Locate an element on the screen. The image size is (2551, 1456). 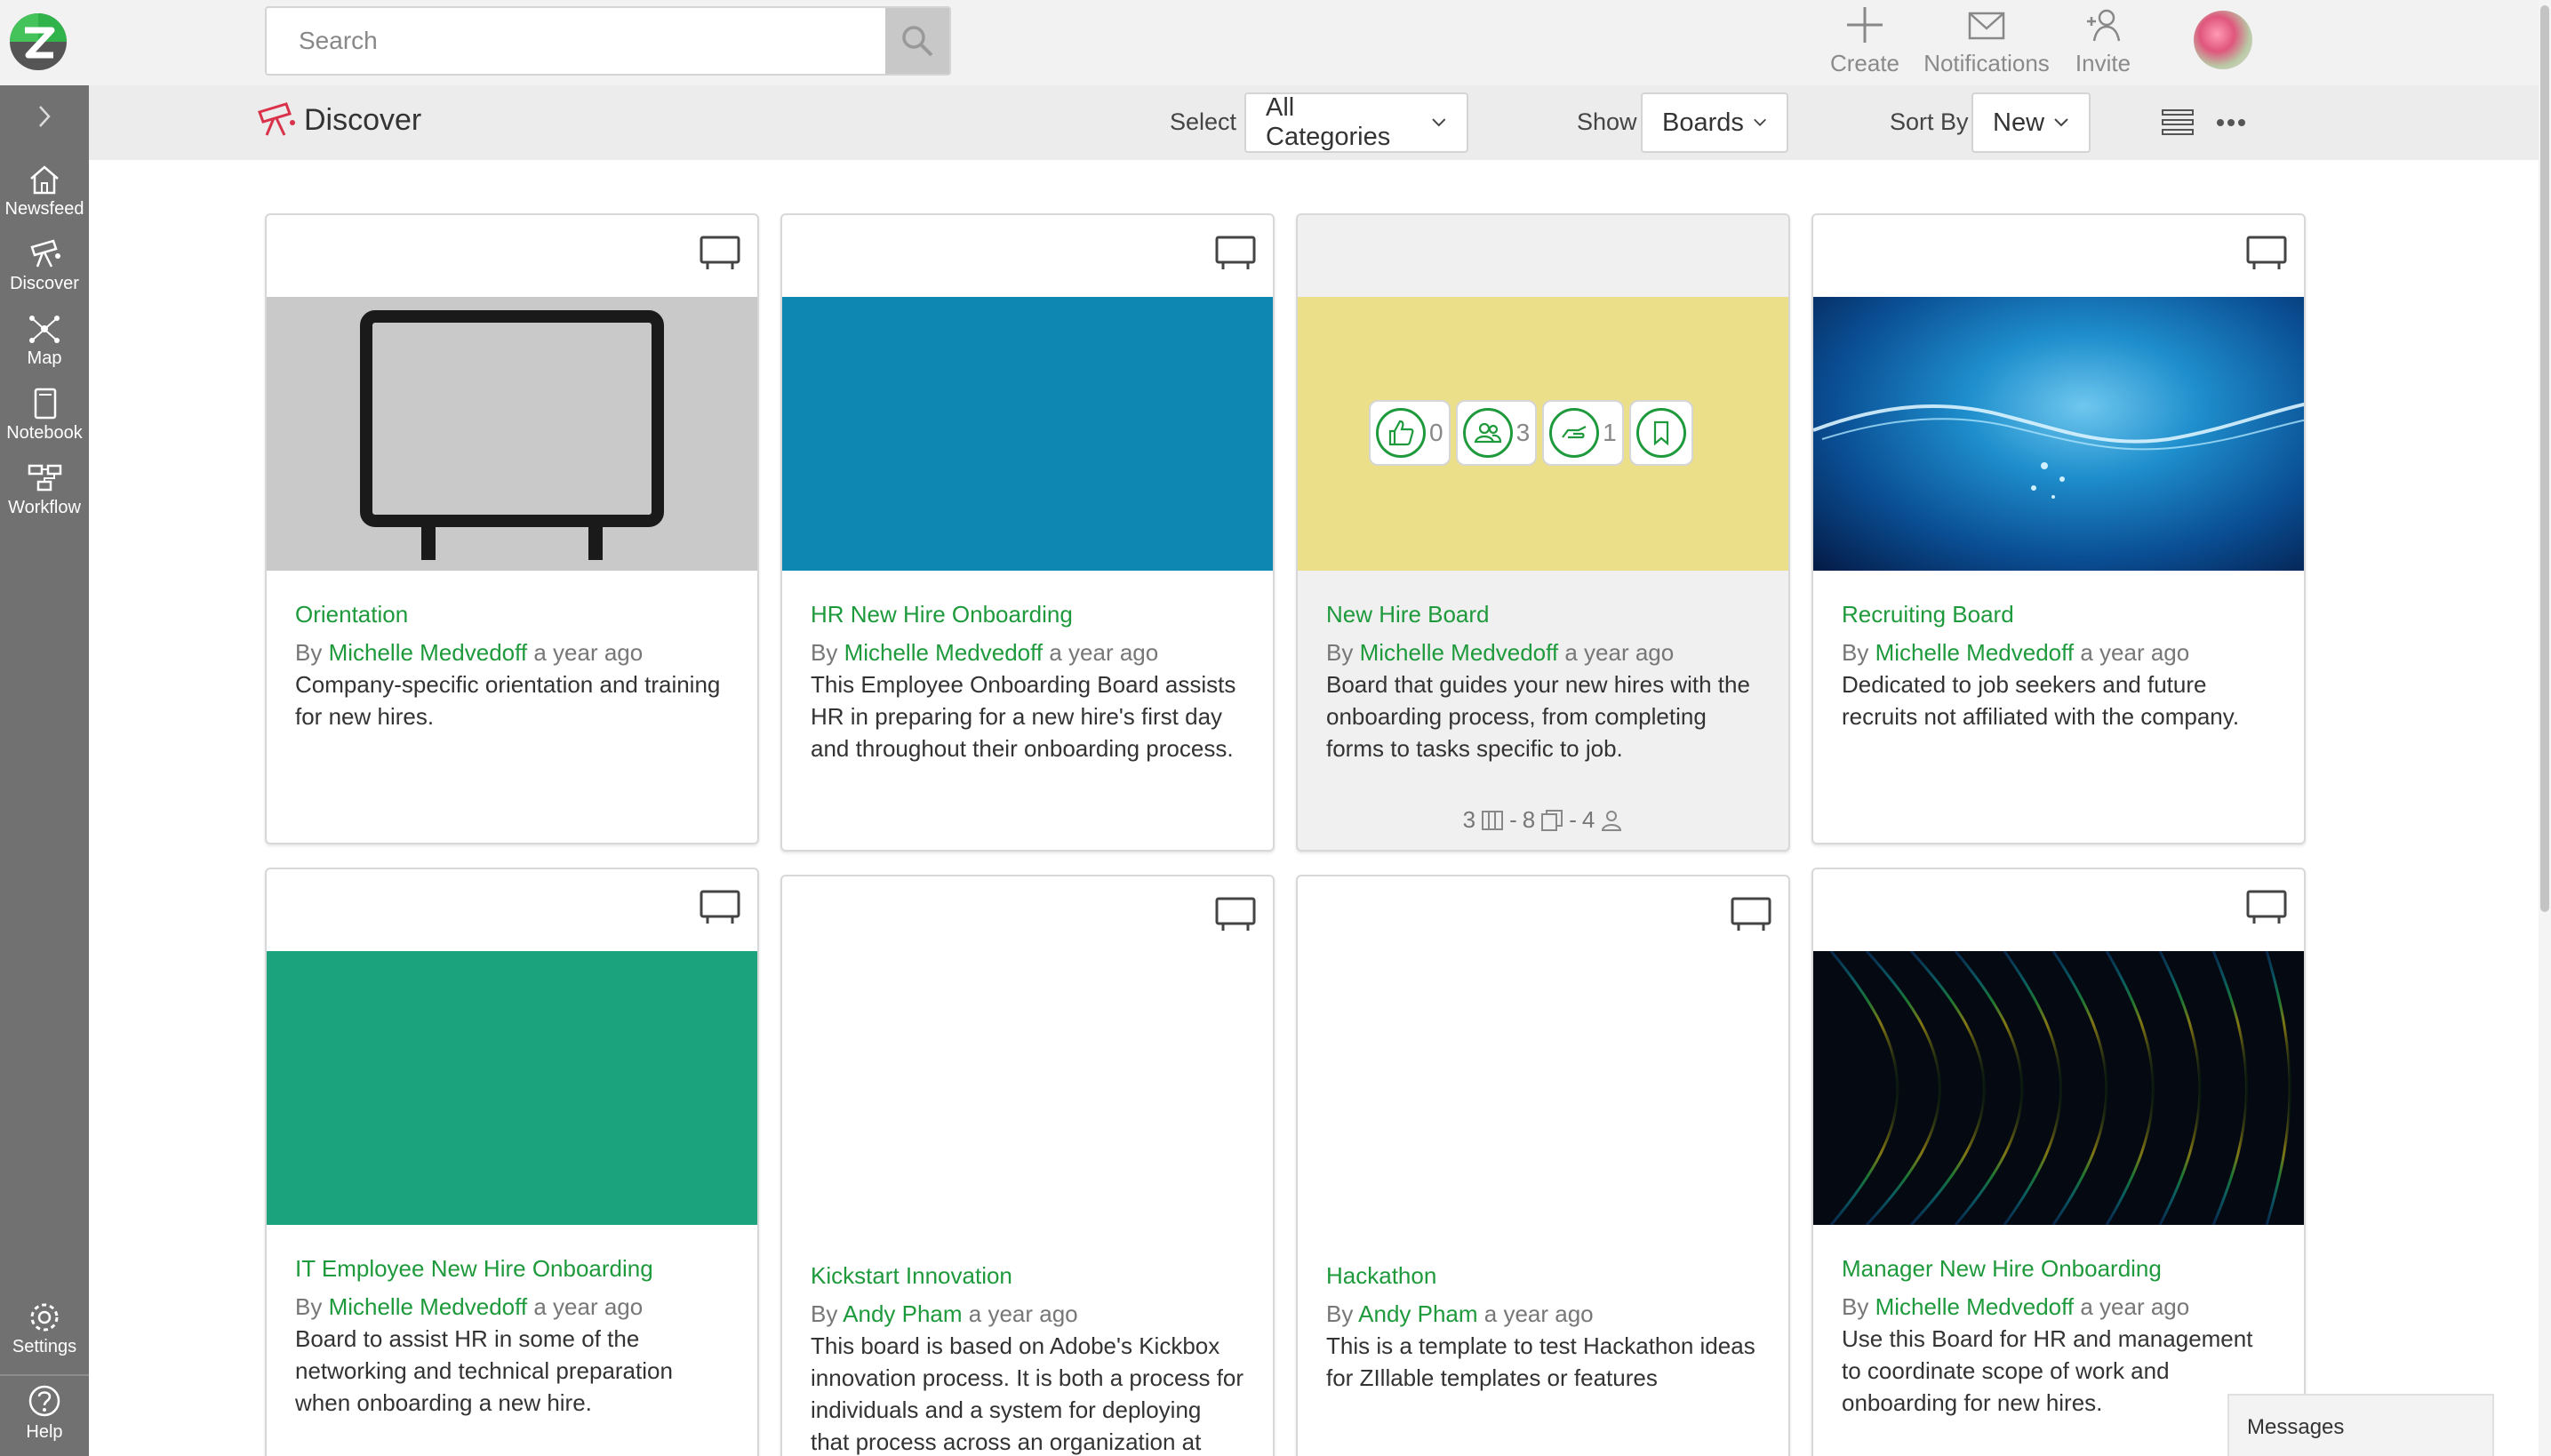
user-avatar is located at coordinates (2223, 40).